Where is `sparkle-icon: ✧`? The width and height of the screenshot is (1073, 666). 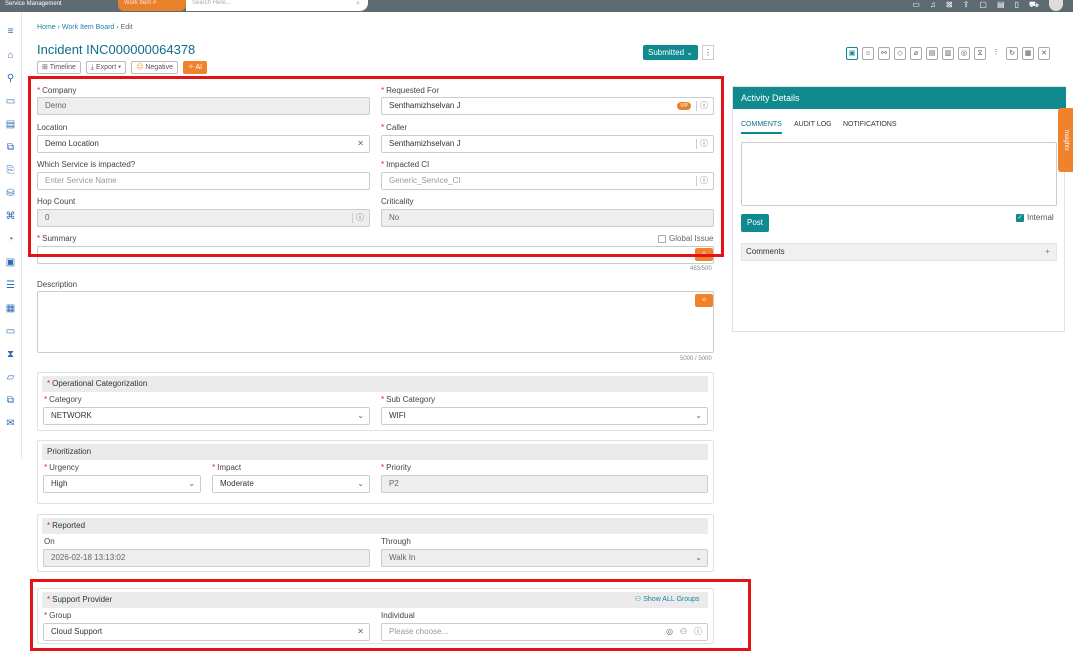
sparkle-icon: ✧ is located at coordinates (191, 67).